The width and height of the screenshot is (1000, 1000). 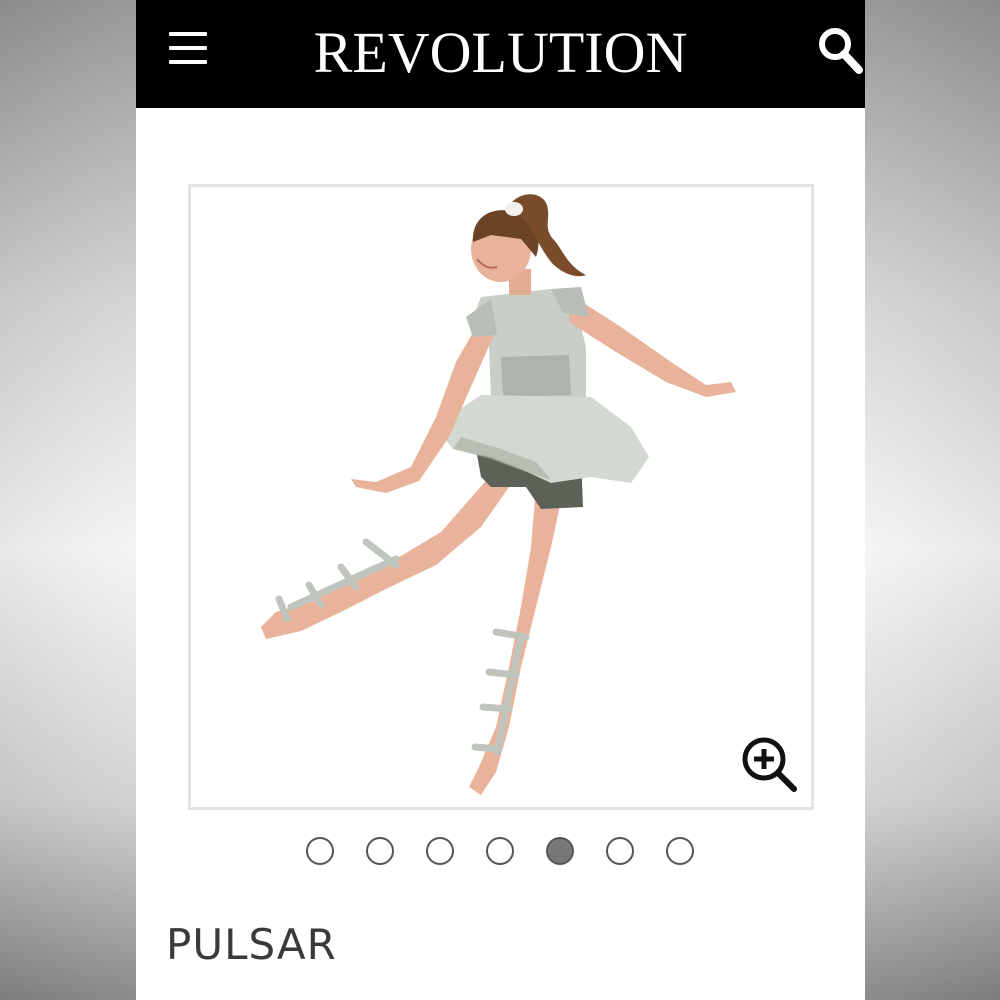 I want to click on brand-logo: REVOLUTION, so click(x=500, y=53).